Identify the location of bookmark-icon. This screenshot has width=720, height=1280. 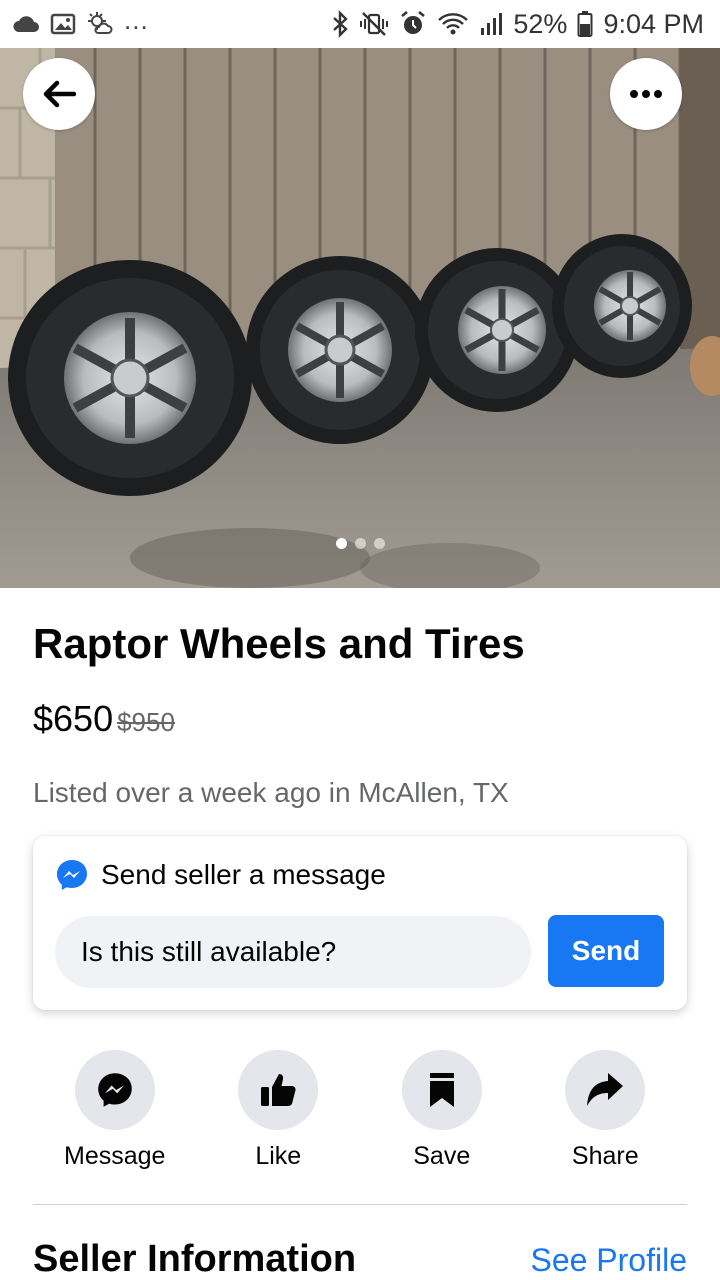
(441, 1090).